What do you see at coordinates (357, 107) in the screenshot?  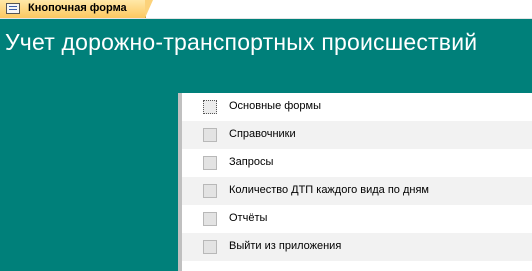 I see `menu-item-main-forms: Основные формы` at bounding box center [357, 107].